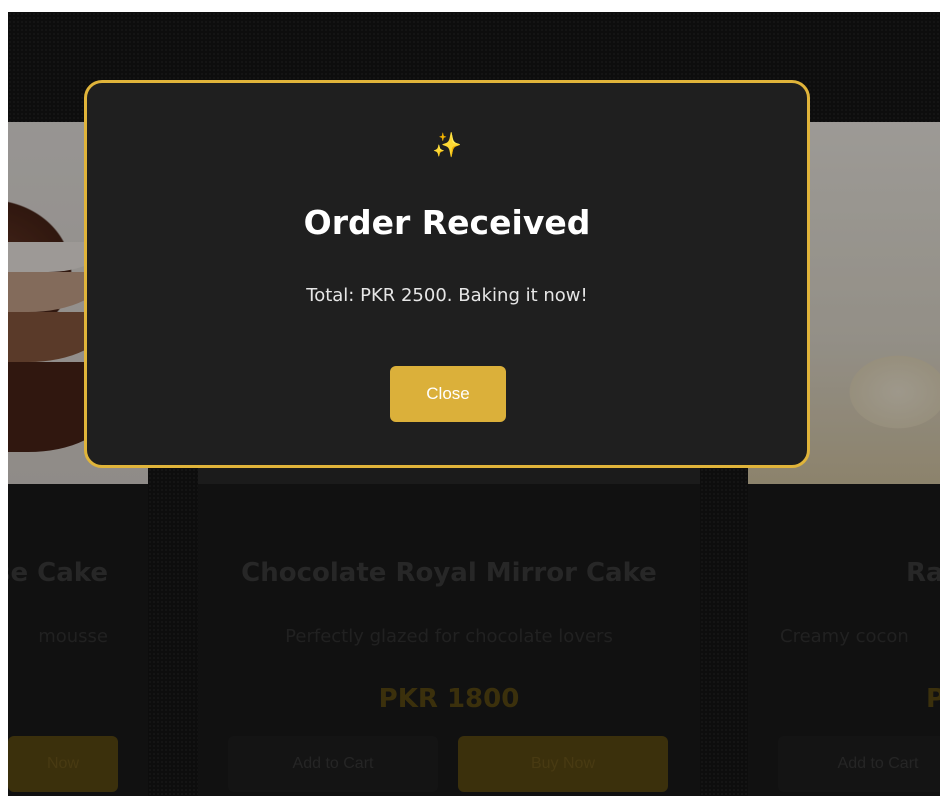 The height and width of the screenshot is (798, 940). I want to click on dialog-message: Total: PKR 2500. Baking it now!, so click(447, 295).